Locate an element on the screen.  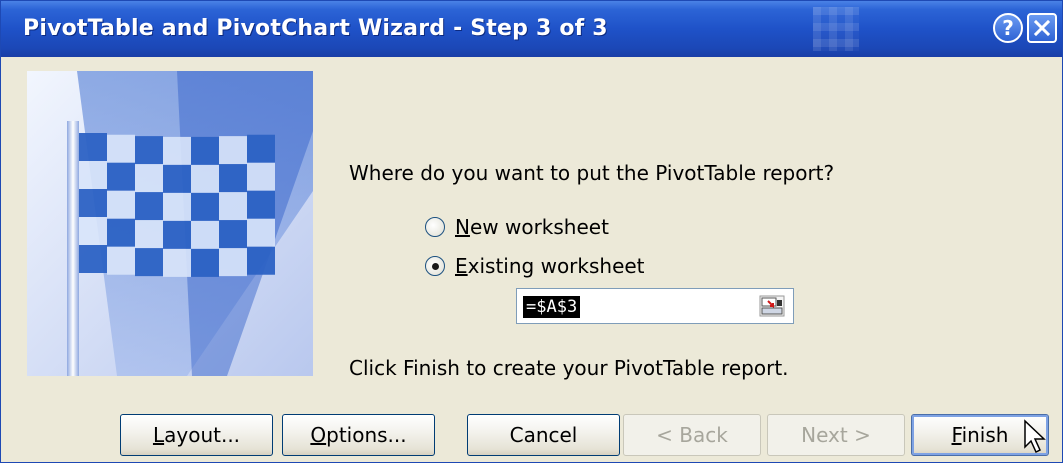
new-worksheet-label: New worksheet is located at coordinates (532, 227).